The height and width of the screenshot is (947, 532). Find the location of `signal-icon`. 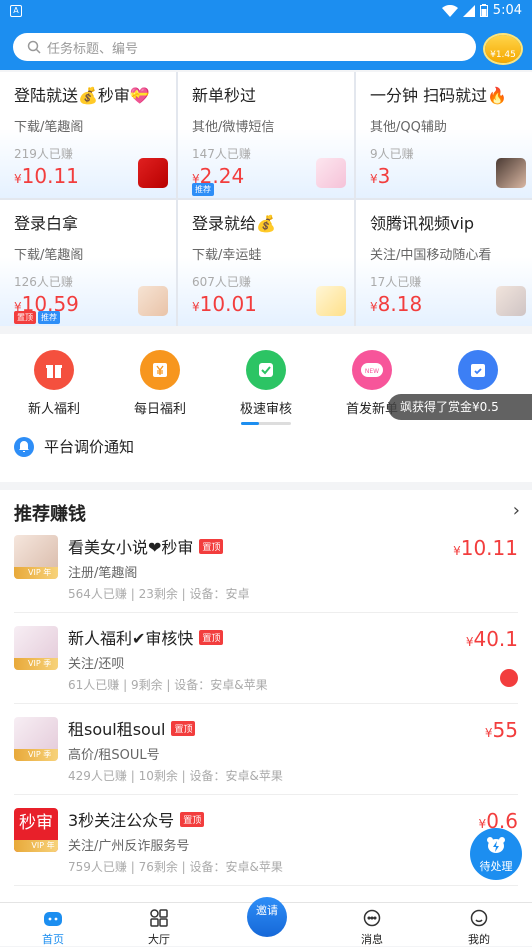

signal-icon is located at coordinates (468, 10).